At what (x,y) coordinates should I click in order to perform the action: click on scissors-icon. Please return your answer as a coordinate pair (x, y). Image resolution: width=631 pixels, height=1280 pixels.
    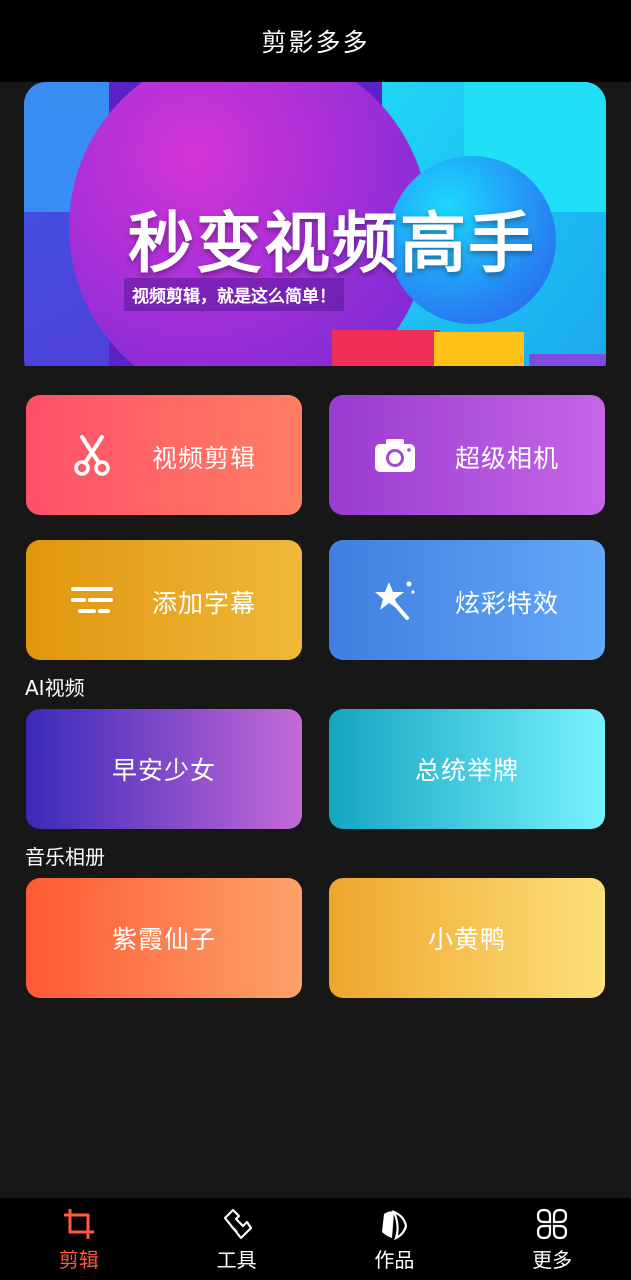
    Looking at the image, I should click on (92, 455).